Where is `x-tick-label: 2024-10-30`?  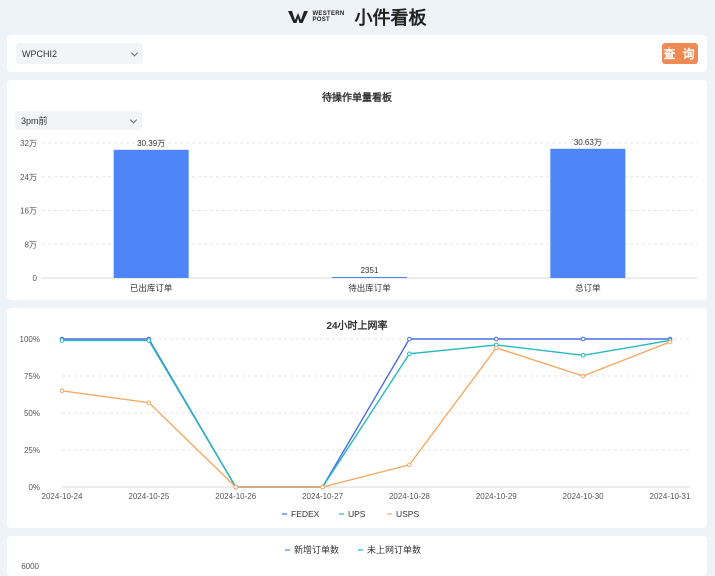
x-tick-label: 2024-10-30 is located at coordinates (583, 496).